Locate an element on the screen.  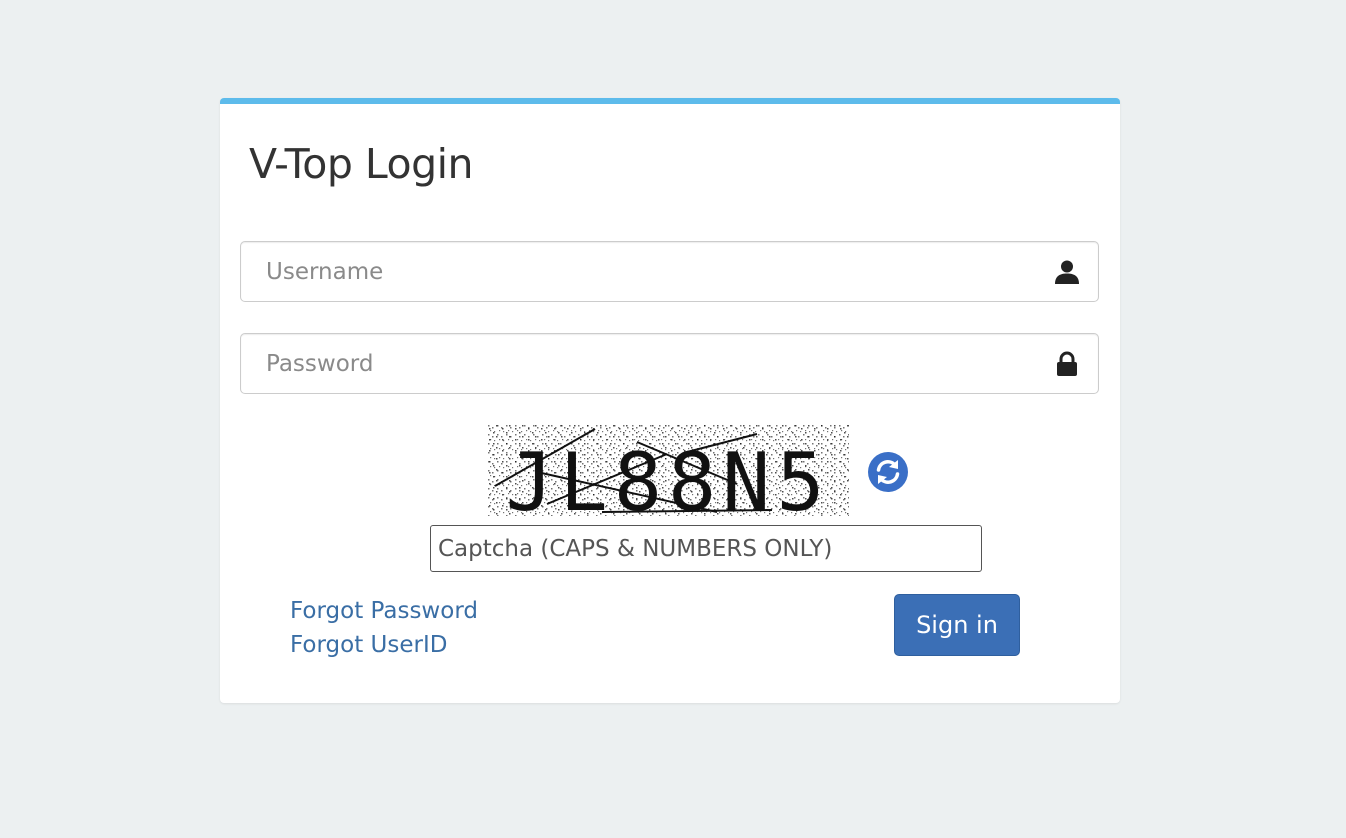
sign-in-button: Sign in is located at coordinates (957, 625).